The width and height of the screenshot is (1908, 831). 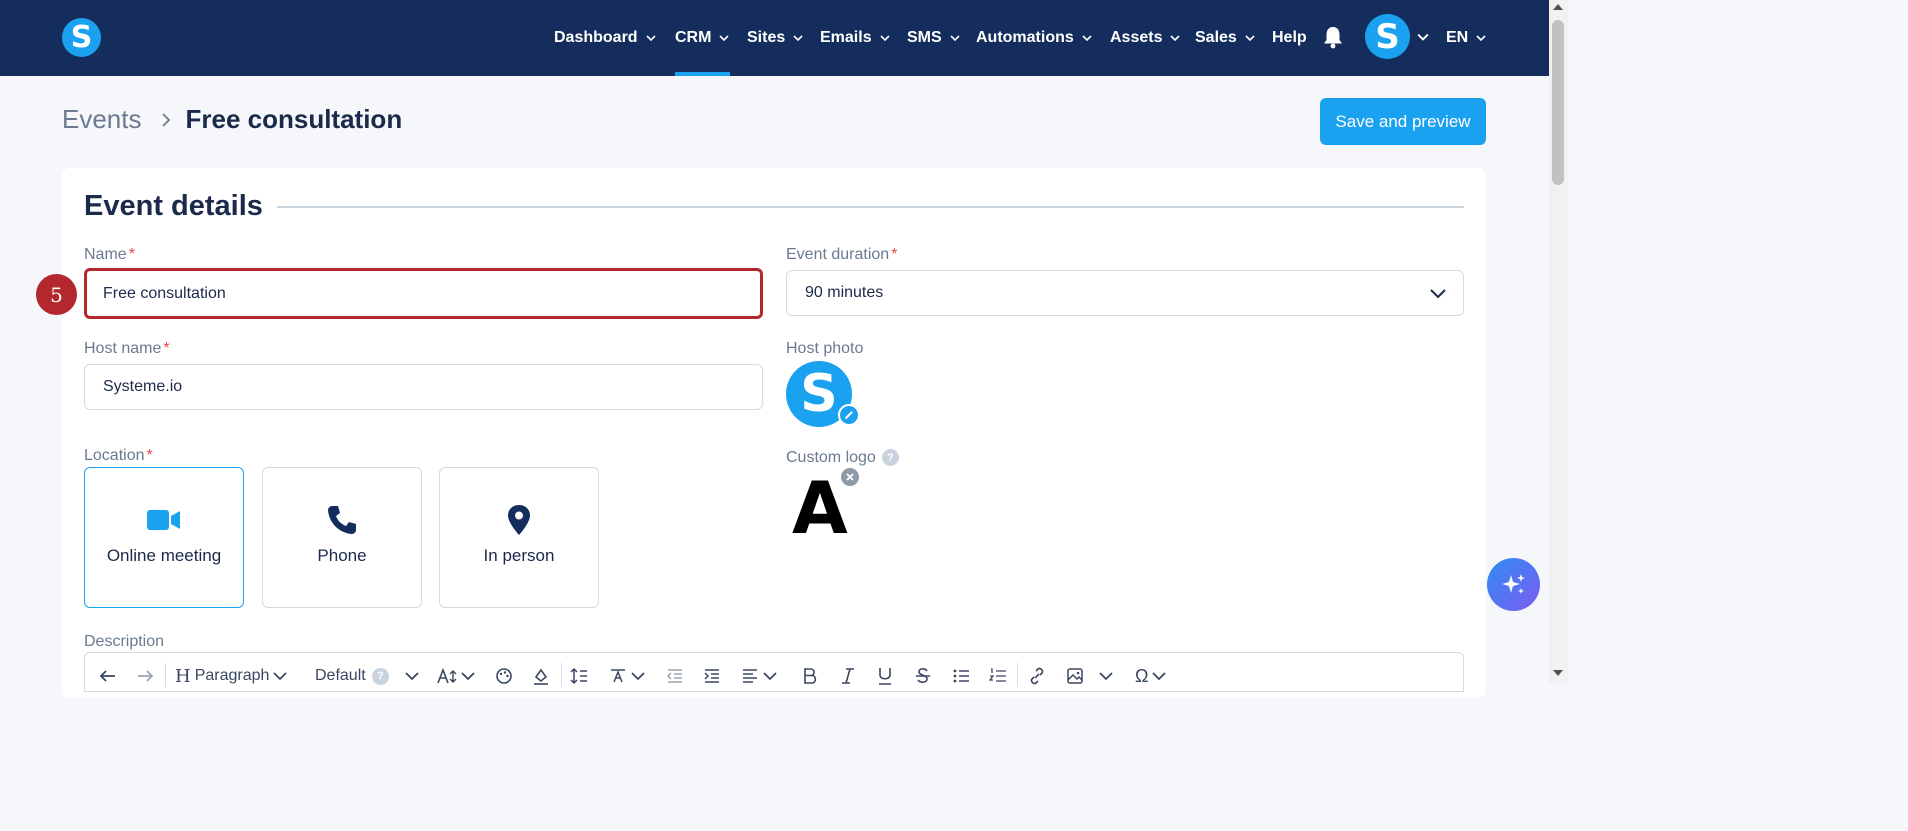 What do you see at coordinates (108, 676) in the screenshot?
I see `undo-icon` at bounding box center [108, 676].